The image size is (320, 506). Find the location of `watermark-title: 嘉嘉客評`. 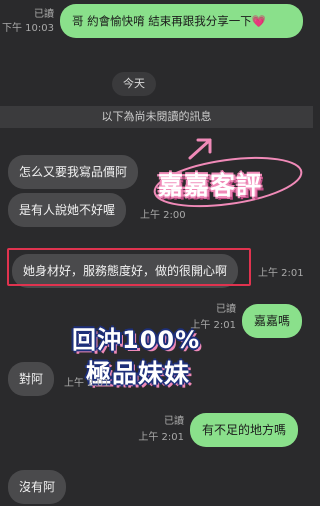

watermark-title: 嘉嘉客評 is located at coordinates (210, 185).